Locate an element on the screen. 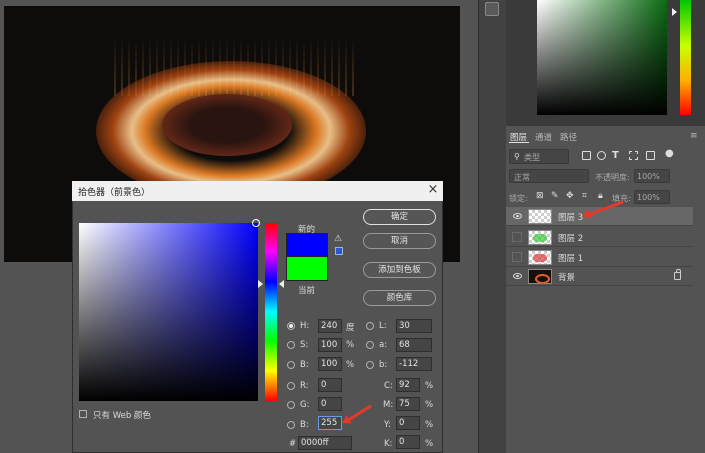 The height and width of the screenshot is (453, 705). slider-handle-icon is located at coordinates (674, 12).